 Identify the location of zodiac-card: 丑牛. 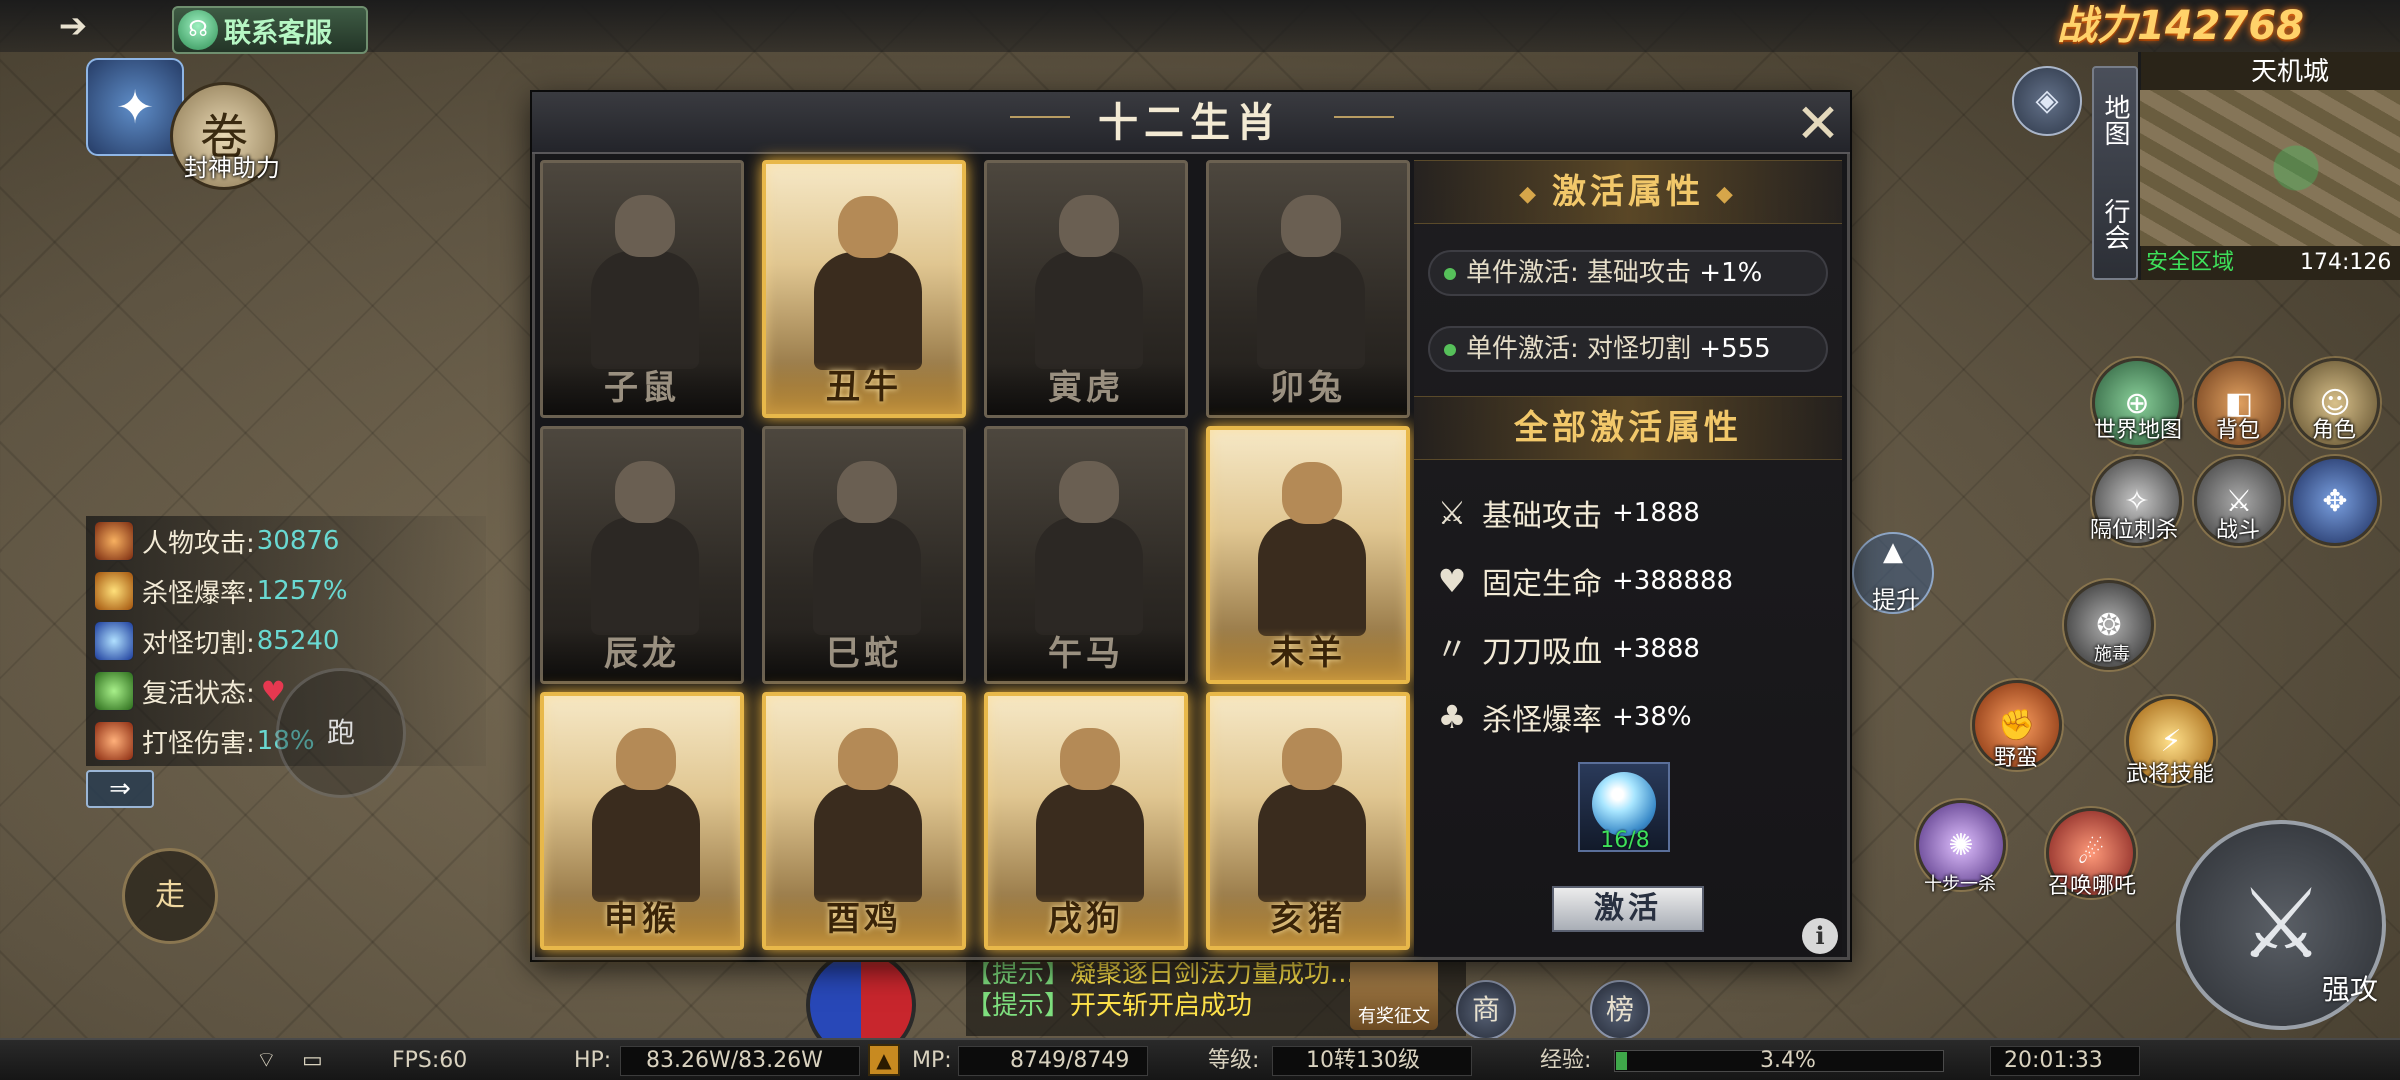
(864, 289).